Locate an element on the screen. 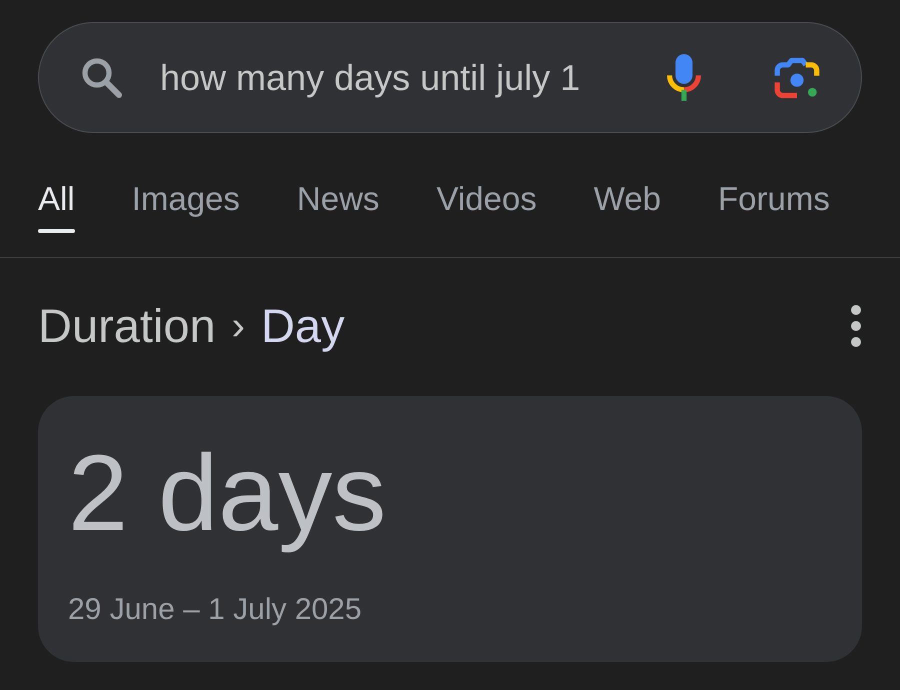 This screenshot has width=900, height=690. microphone-icon is located at coordinates (684, 77).